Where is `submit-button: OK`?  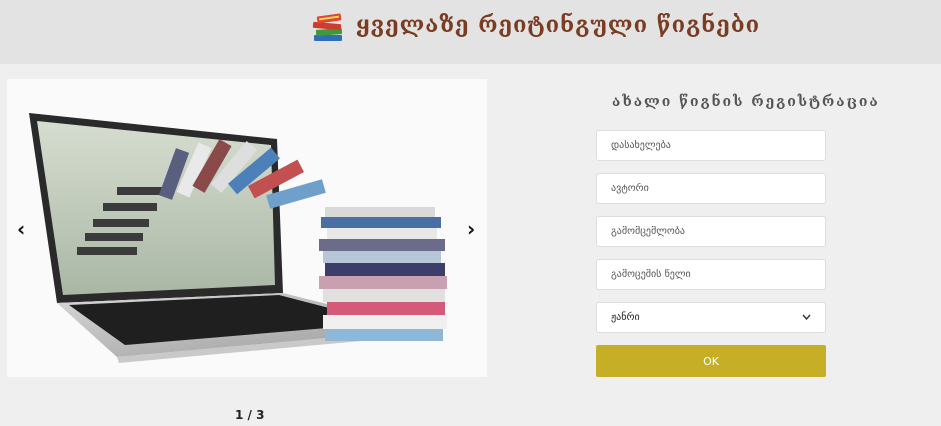
submit-button: OK is located at coordinates (711, 361).